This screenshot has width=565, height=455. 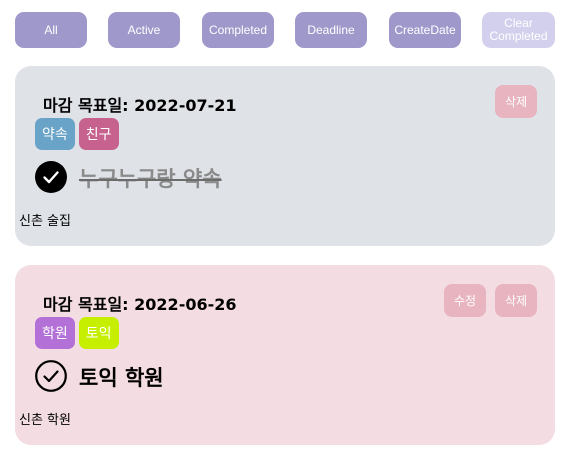 I want to click on tag: 친구, so click(x=98, y=134).